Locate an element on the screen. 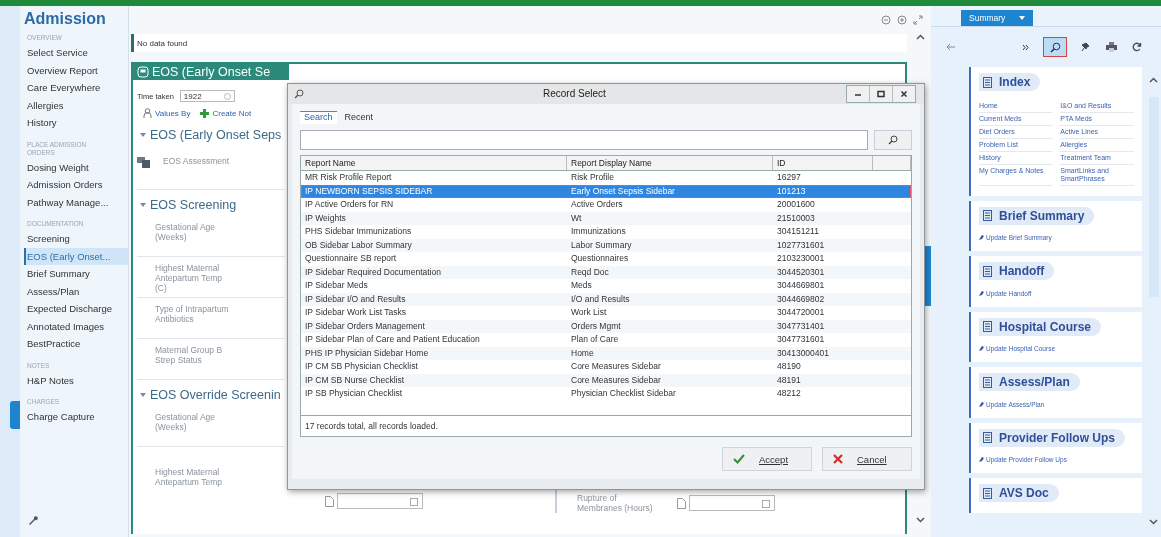  table-row: IP SB Physician Checklist Physician Checklist Sidebar 48212 is located at coordinates (606, 394).